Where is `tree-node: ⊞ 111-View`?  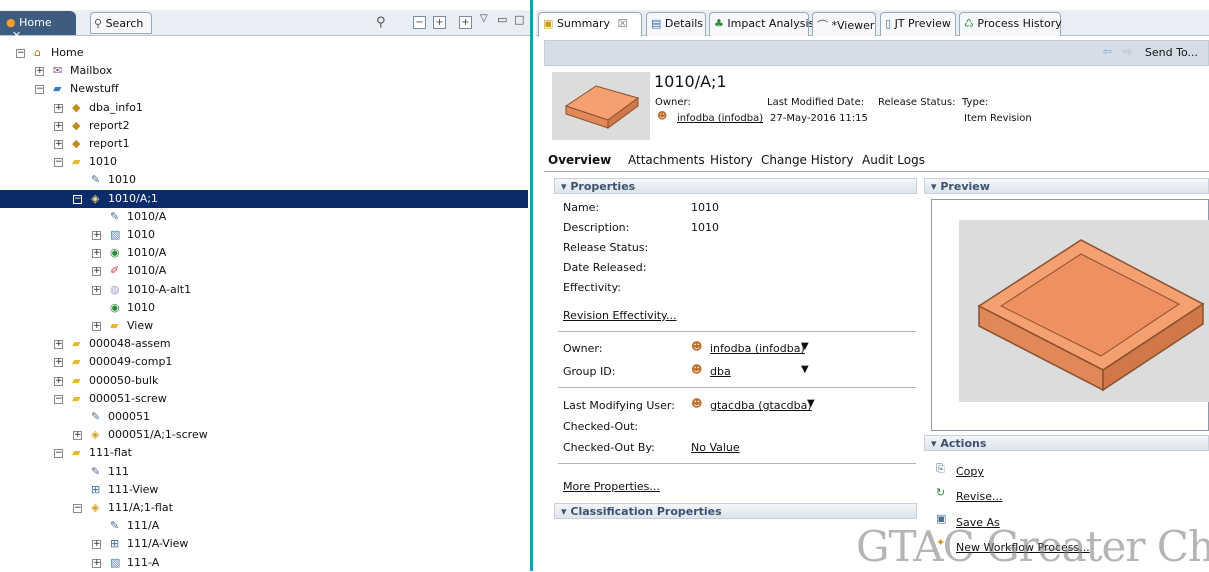
tree-node: ⊞ 111-View is located at coordinates (264, 490).